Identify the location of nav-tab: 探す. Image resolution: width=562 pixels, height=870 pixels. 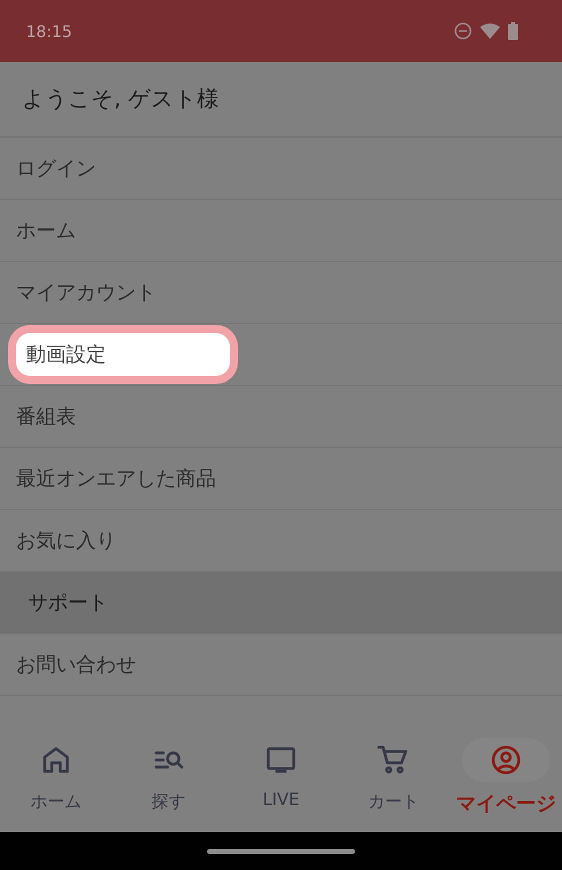
(168, 781).